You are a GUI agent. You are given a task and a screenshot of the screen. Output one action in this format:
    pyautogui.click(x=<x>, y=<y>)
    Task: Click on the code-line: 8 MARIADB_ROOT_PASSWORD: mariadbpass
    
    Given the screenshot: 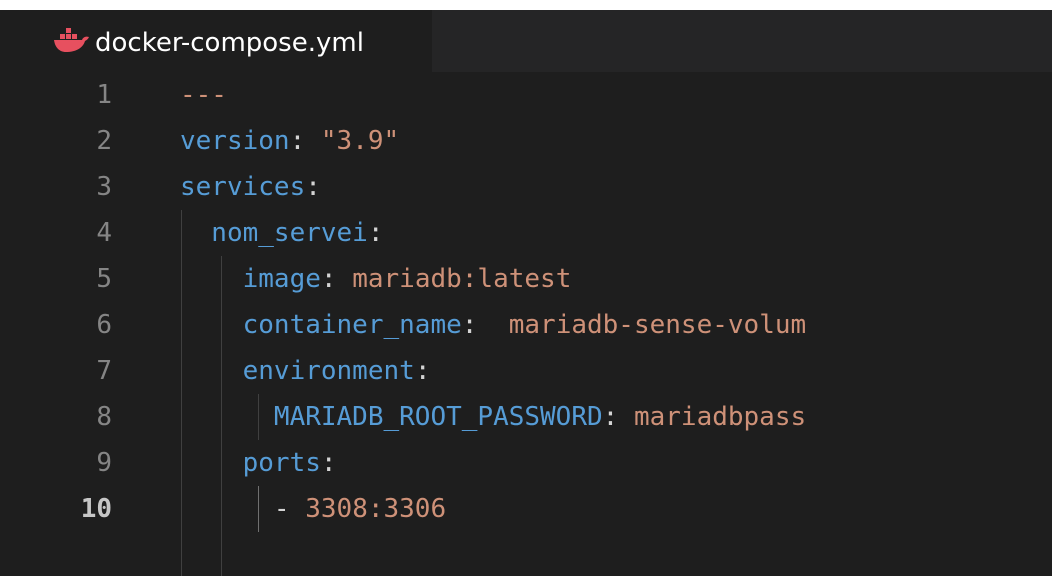 What is the action you would take?
    pyautogui.click(x=526, y=417)
    